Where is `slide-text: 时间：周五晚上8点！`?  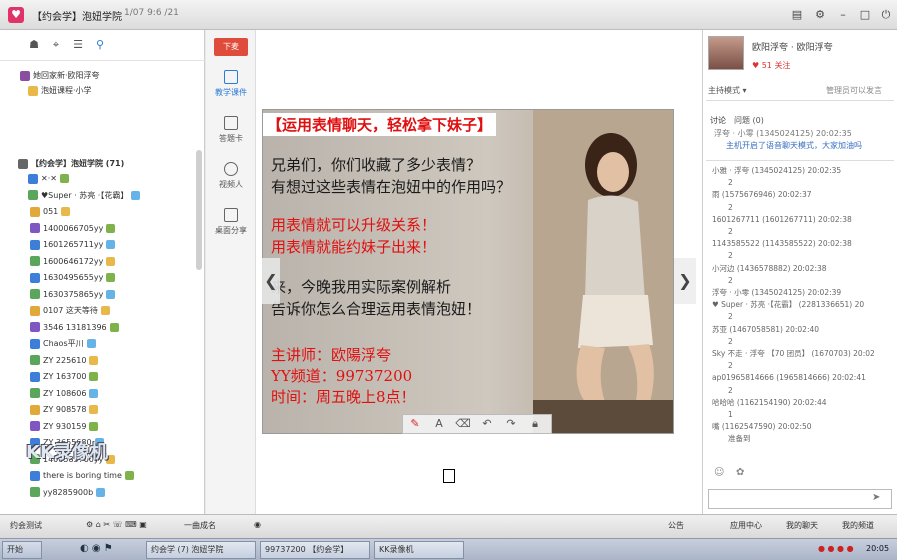 slide-text: 时间：周五晚上8点！ is located at coordinates (343, 397).